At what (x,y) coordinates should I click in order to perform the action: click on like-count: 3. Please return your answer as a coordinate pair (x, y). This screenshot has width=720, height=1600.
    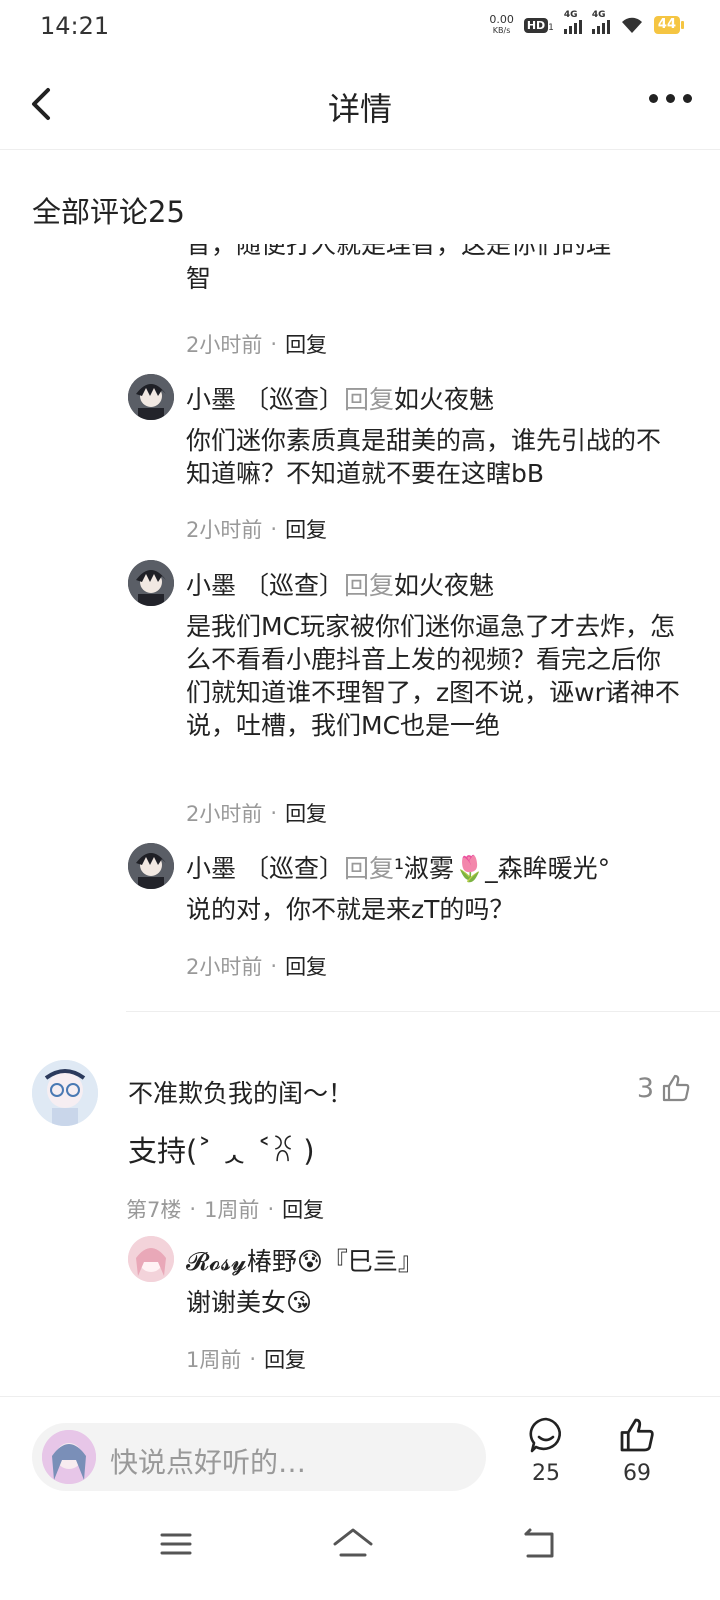
    Looking at the image, I should click on (645, 1088).